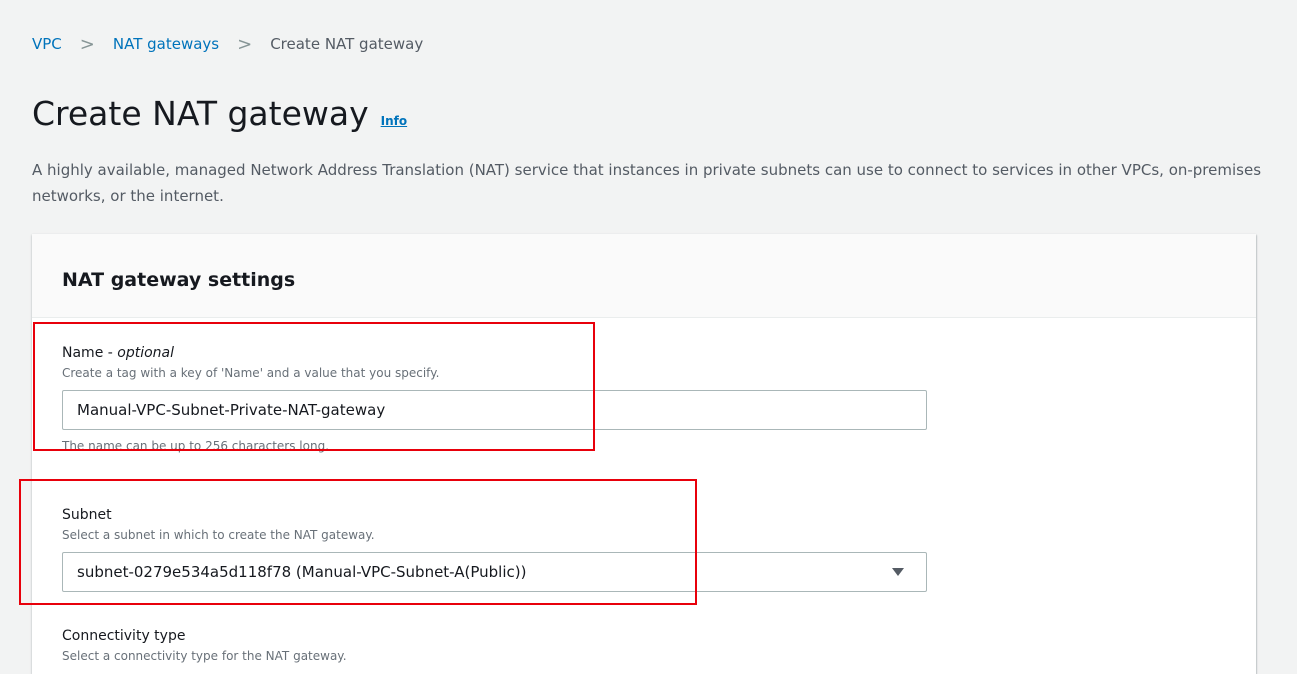  What do you see at coordinates (179, 280) in the screenshot?
I see `panel-title: NAT gateway settings` at bounding box center [179, 280].